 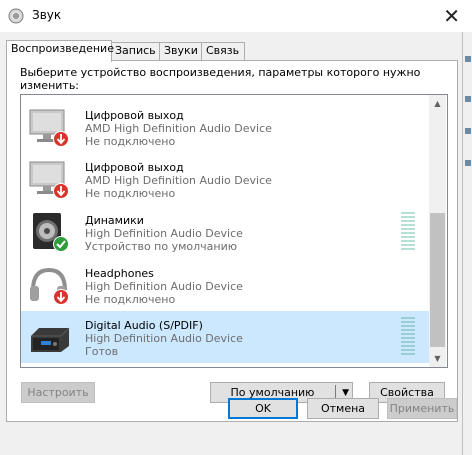 I want to click on device-name: Digital Audio (S/PDIF), so click(x=144, y=325).